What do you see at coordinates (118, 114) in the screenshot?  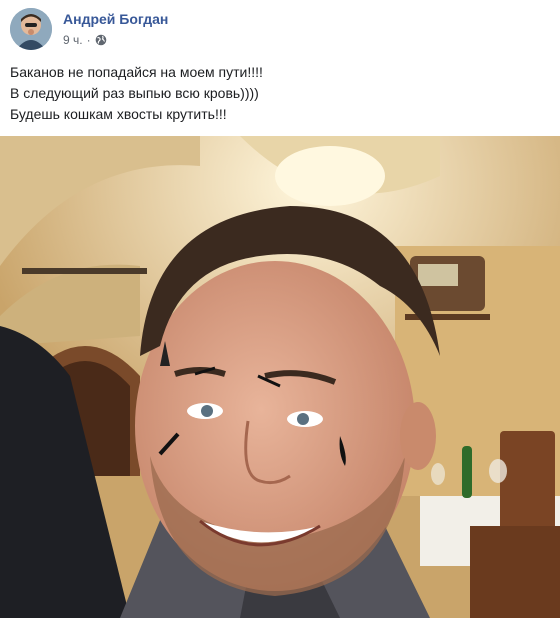 I see `post-text-line: Будешь кошкам хвосты крутить!!!` at bounding box center [118, 114].